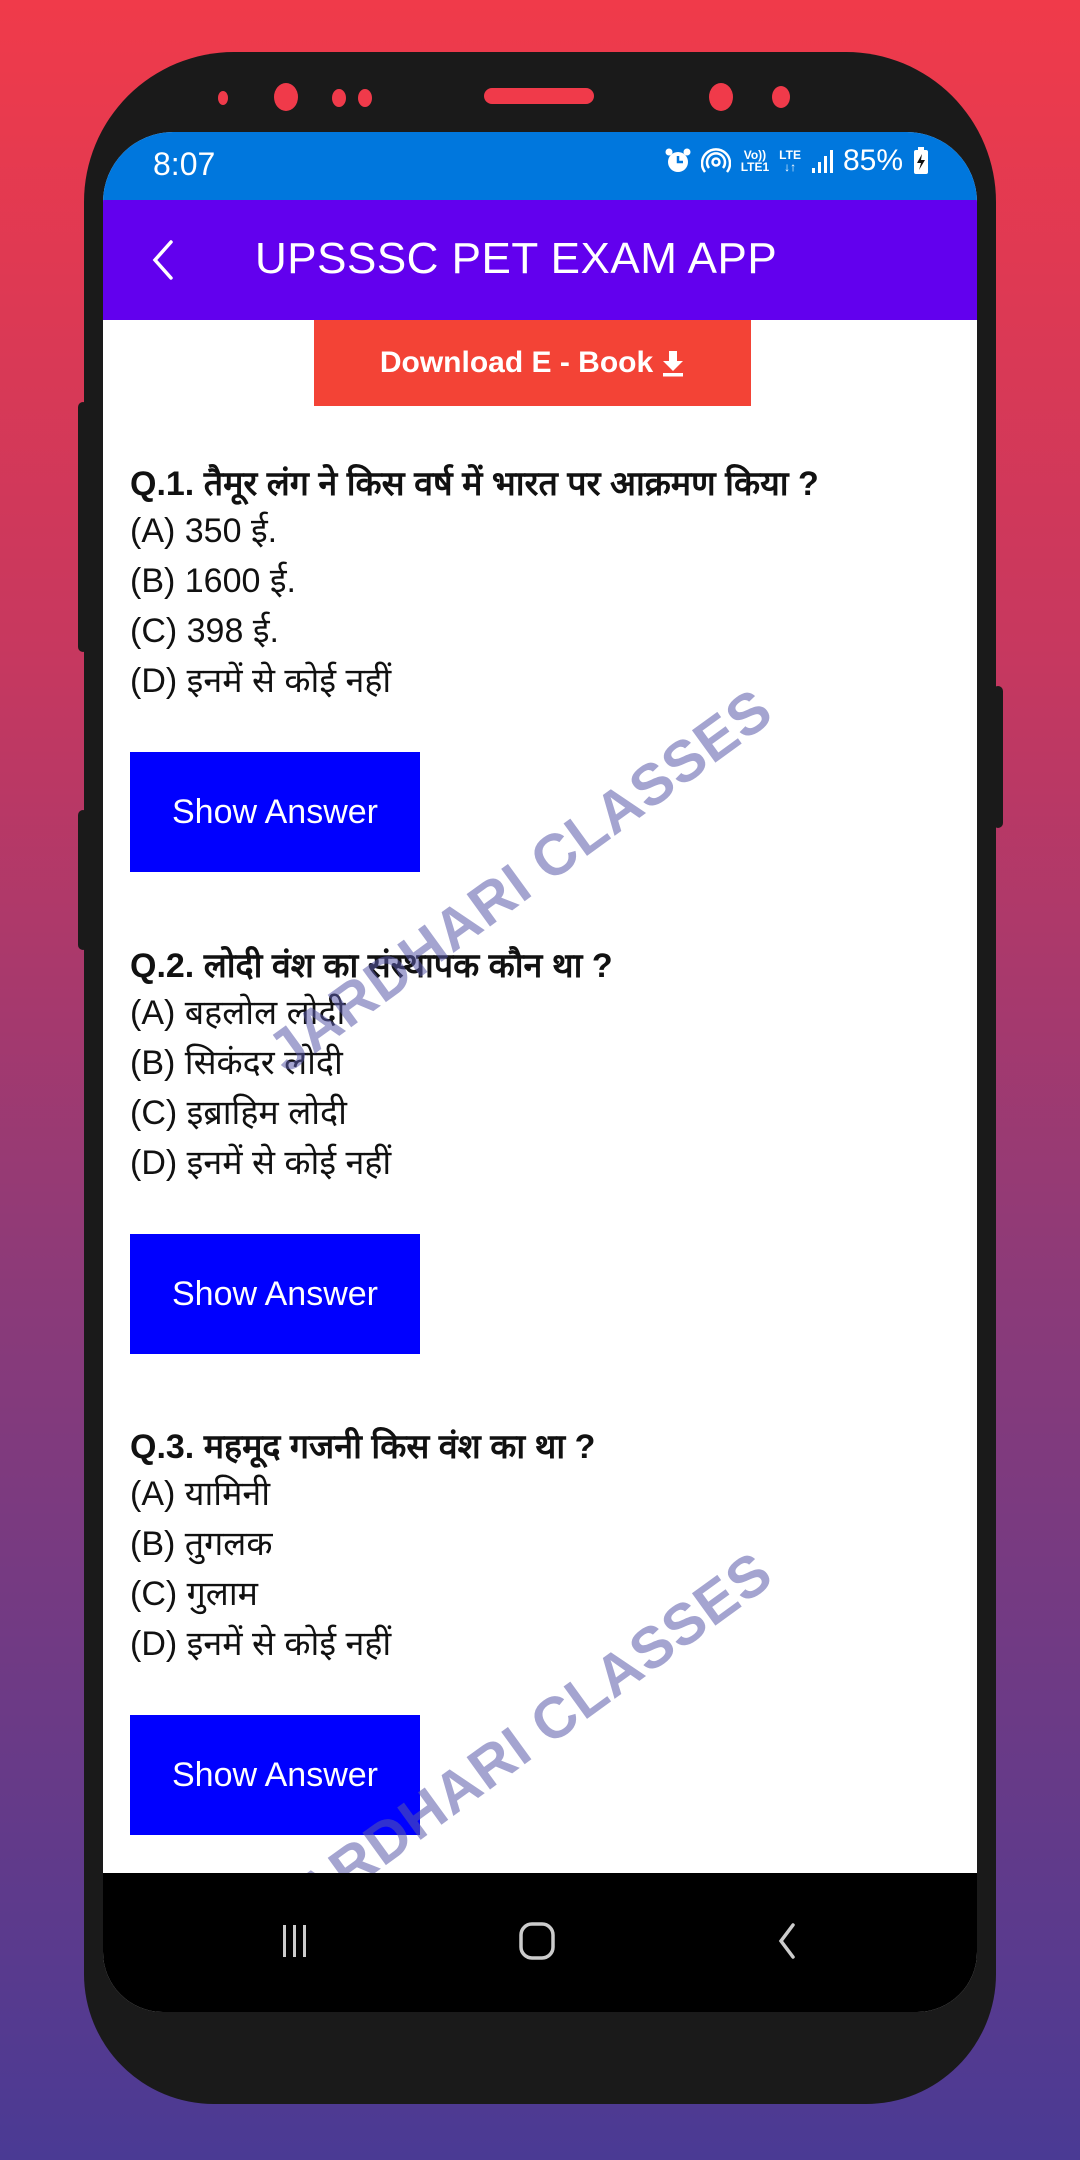 The width and height of the screenshot is (1080, 2160). Describe the element at coordinates (204, 631) in the screenshot. I see `option: (C) 398 ई.` at that location.